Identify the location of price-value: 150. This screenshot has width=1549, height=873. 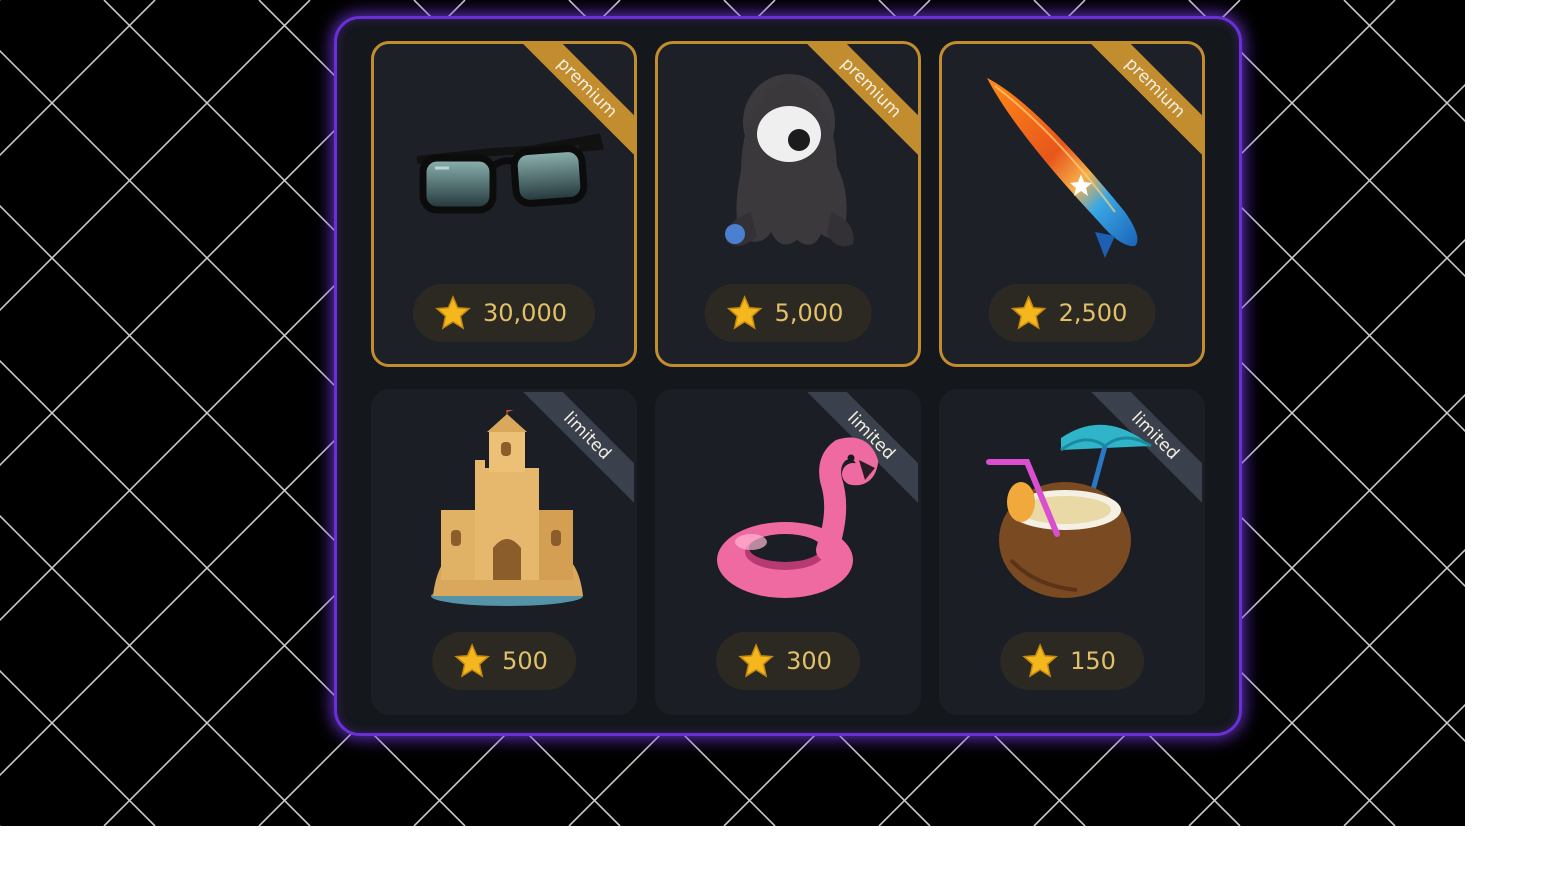
(1093, 661).